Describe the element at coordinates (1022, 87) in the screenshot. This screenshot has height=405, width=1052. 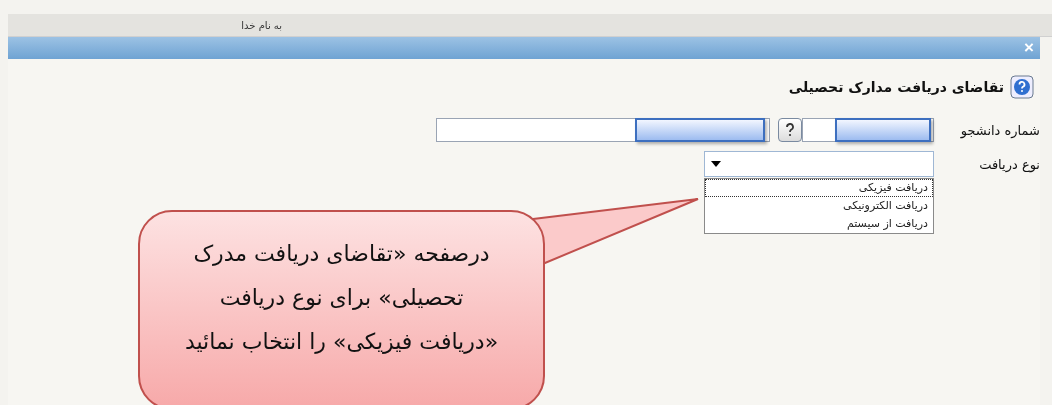
I see `help-icon` at that location.